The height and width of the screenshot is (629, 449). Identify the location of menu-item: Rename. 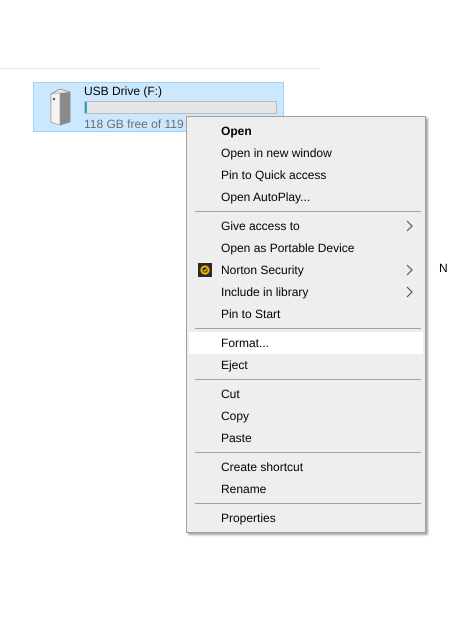
(306, 489).